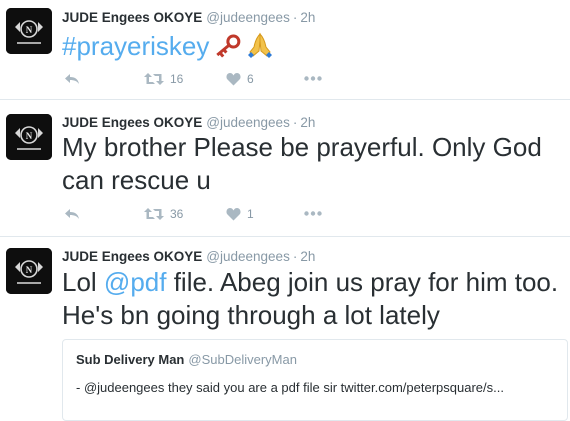  What do you see at coordinates (186, 359) in the screenshot?
I see `quoted-tweet-header: Sub Delivery Man @SubDeliveryMan` at bounding box center [186, 359].